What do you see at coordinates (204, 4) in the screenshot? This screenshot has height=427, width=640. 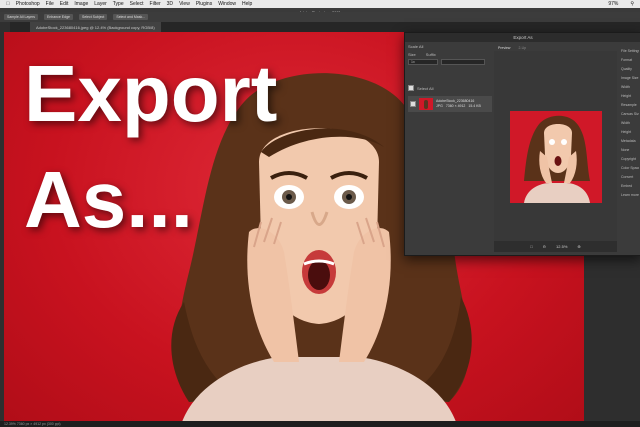 I see `menu-plugins: Plugins` at bounding box center [204, 4].